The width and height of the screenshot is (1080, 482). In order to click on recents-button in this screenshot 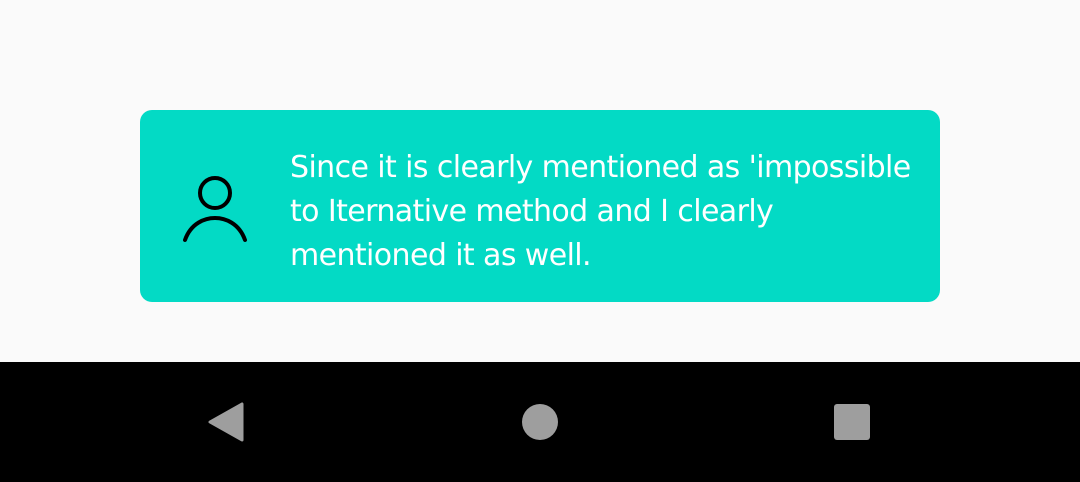, I will do `click(852, 422)`.